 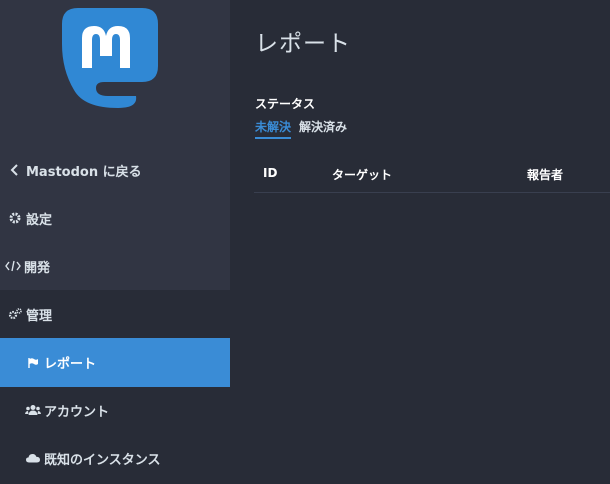 I want to click on table-header: ID ターゲット 報告者, so click(x=432, y=176).